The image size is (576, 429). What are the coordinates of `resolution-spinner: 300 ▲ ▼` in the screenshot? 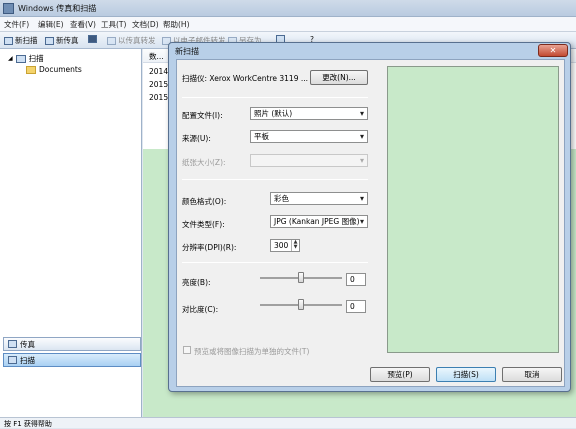 It's located at (285, 245).